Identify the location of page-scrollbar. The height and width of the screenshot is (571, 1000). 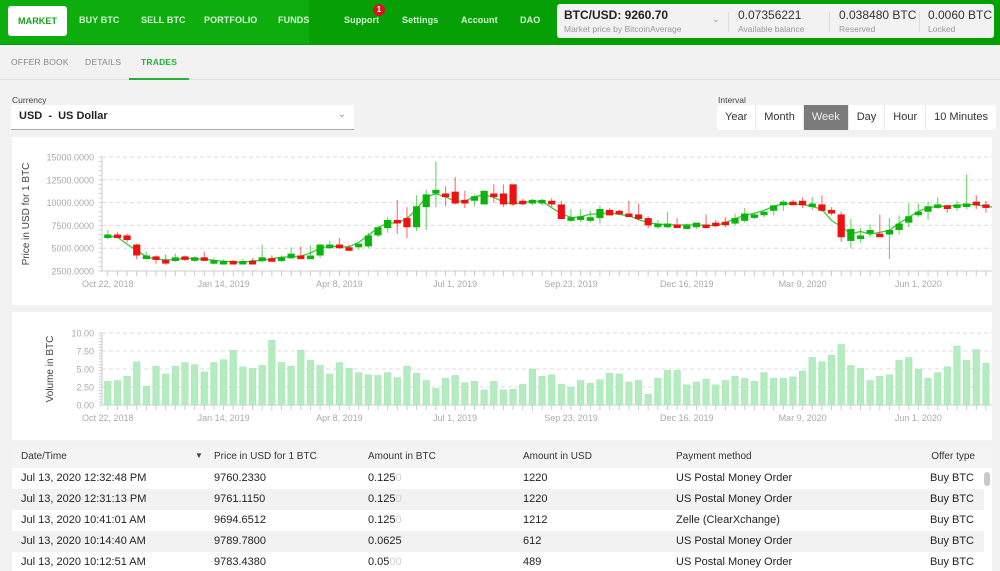
(996, 354).